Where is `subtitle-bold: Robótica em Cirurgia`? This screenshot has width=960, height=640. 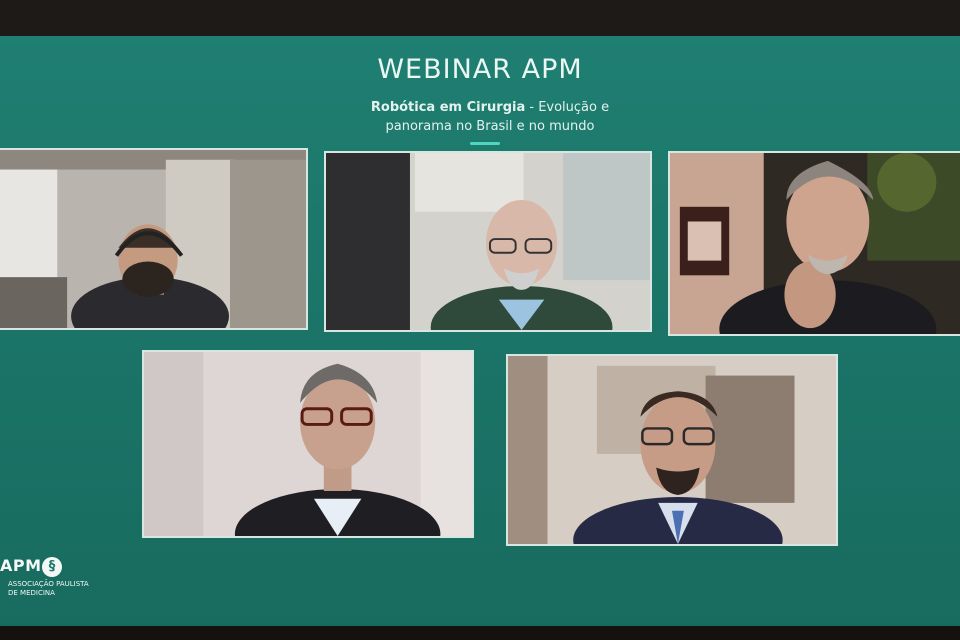 subtitle-bold: Robótica em Cirurgia is located at coordinates (448, 107).